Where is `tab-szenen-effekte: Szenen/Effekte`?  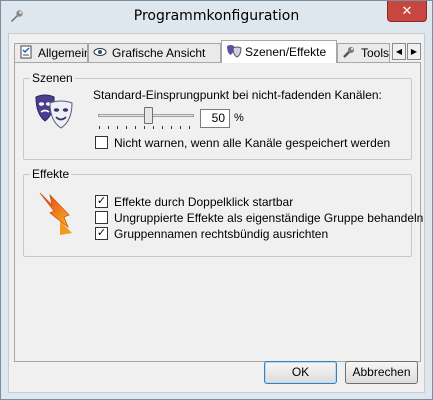
tab-szenen-effekte: Szenen/Effekte is located at coordinates (279, 51).